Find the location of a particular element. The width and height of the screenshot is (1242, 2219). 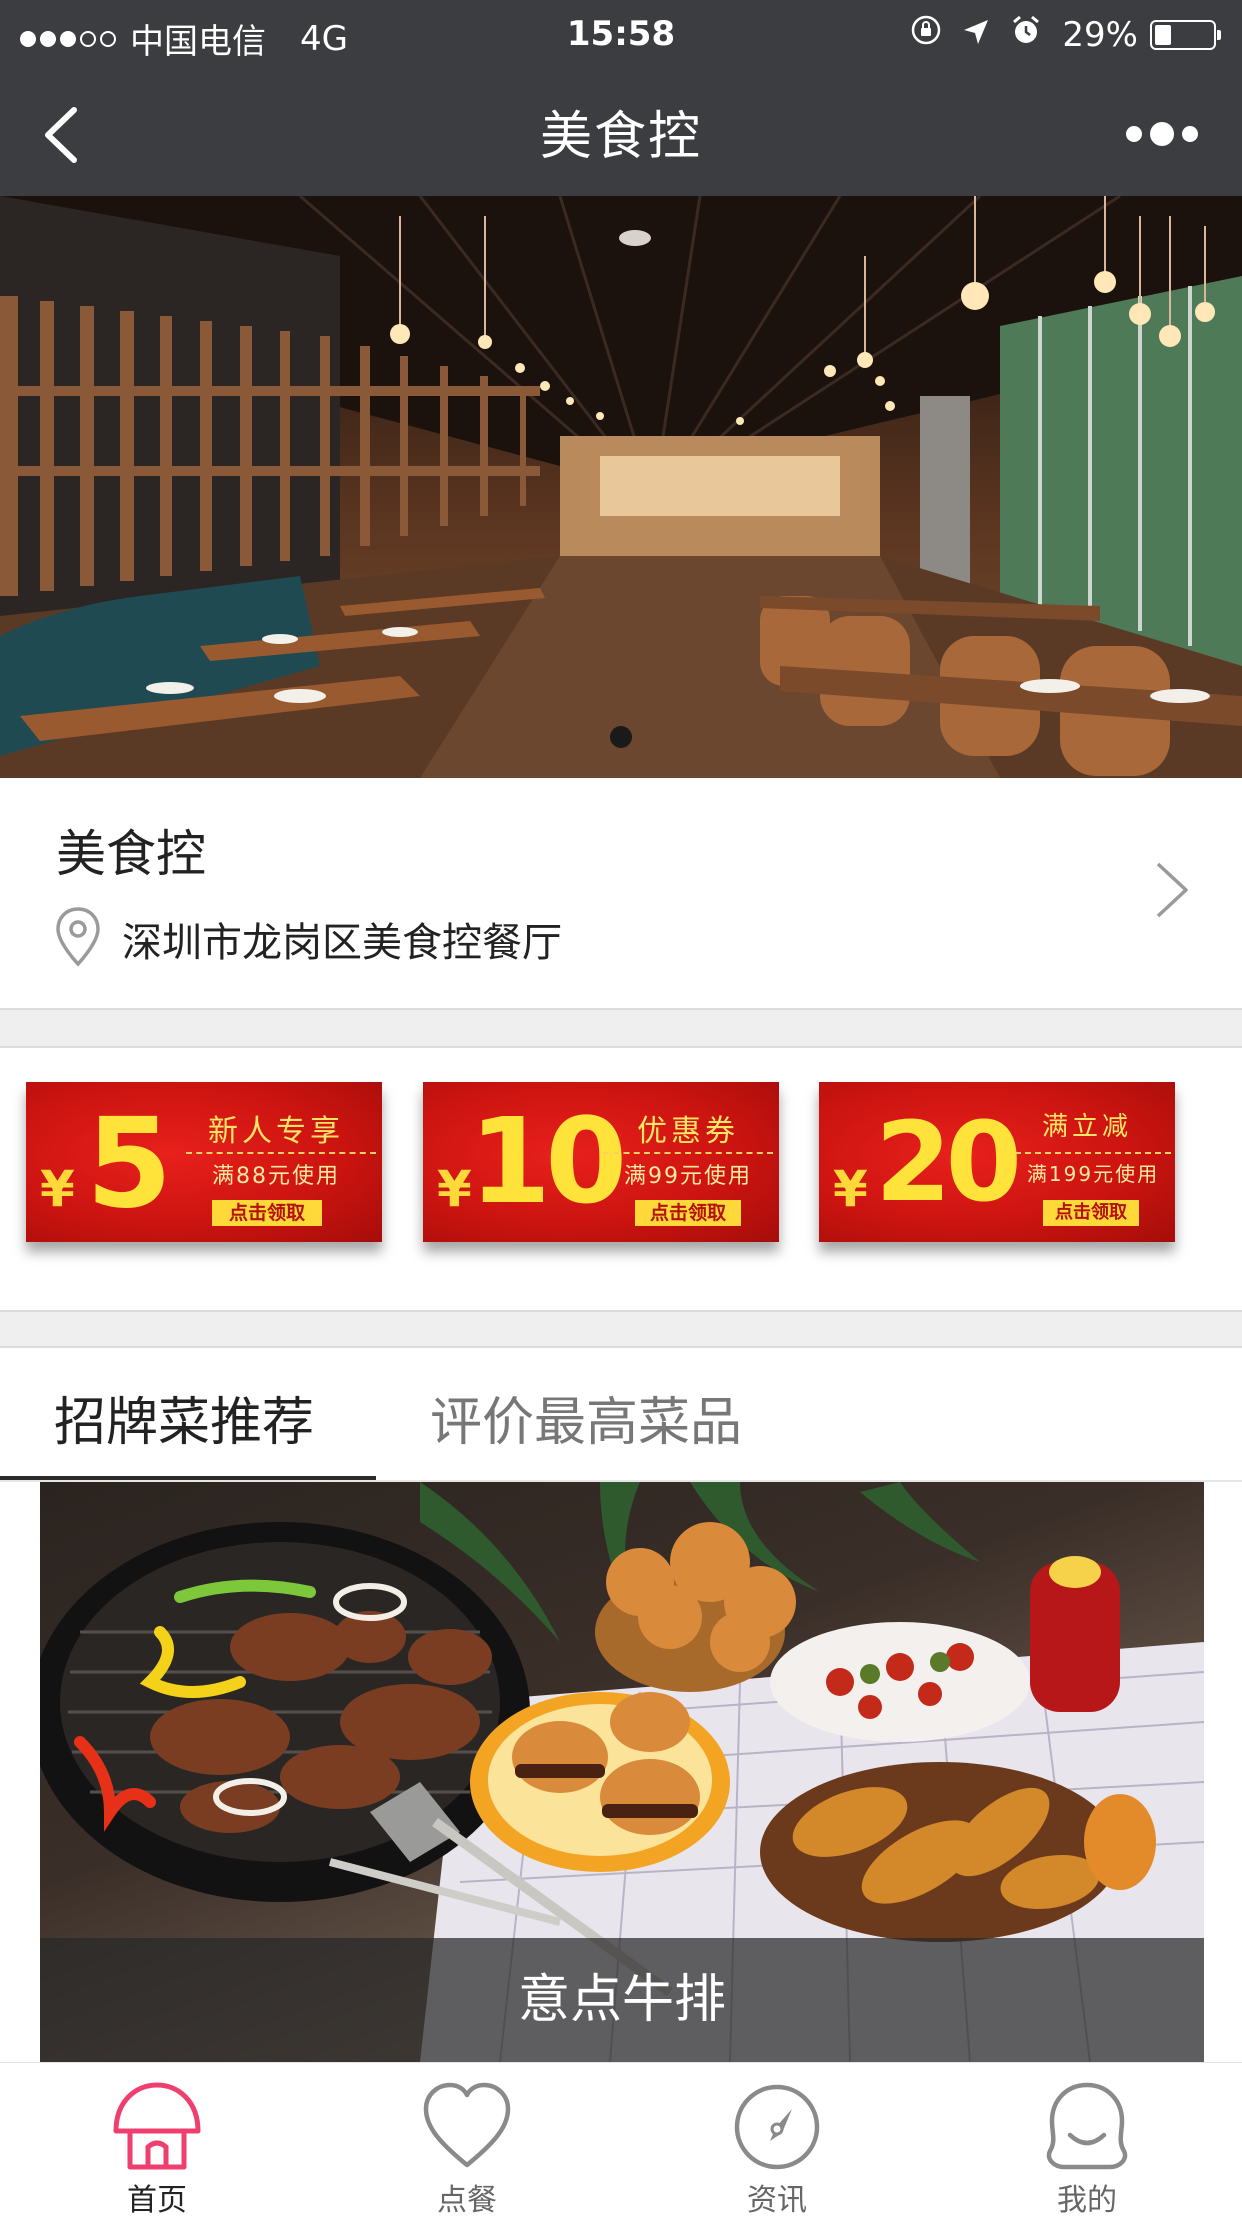

tab-order: 点餐 is located at coordinates (467, 2140).